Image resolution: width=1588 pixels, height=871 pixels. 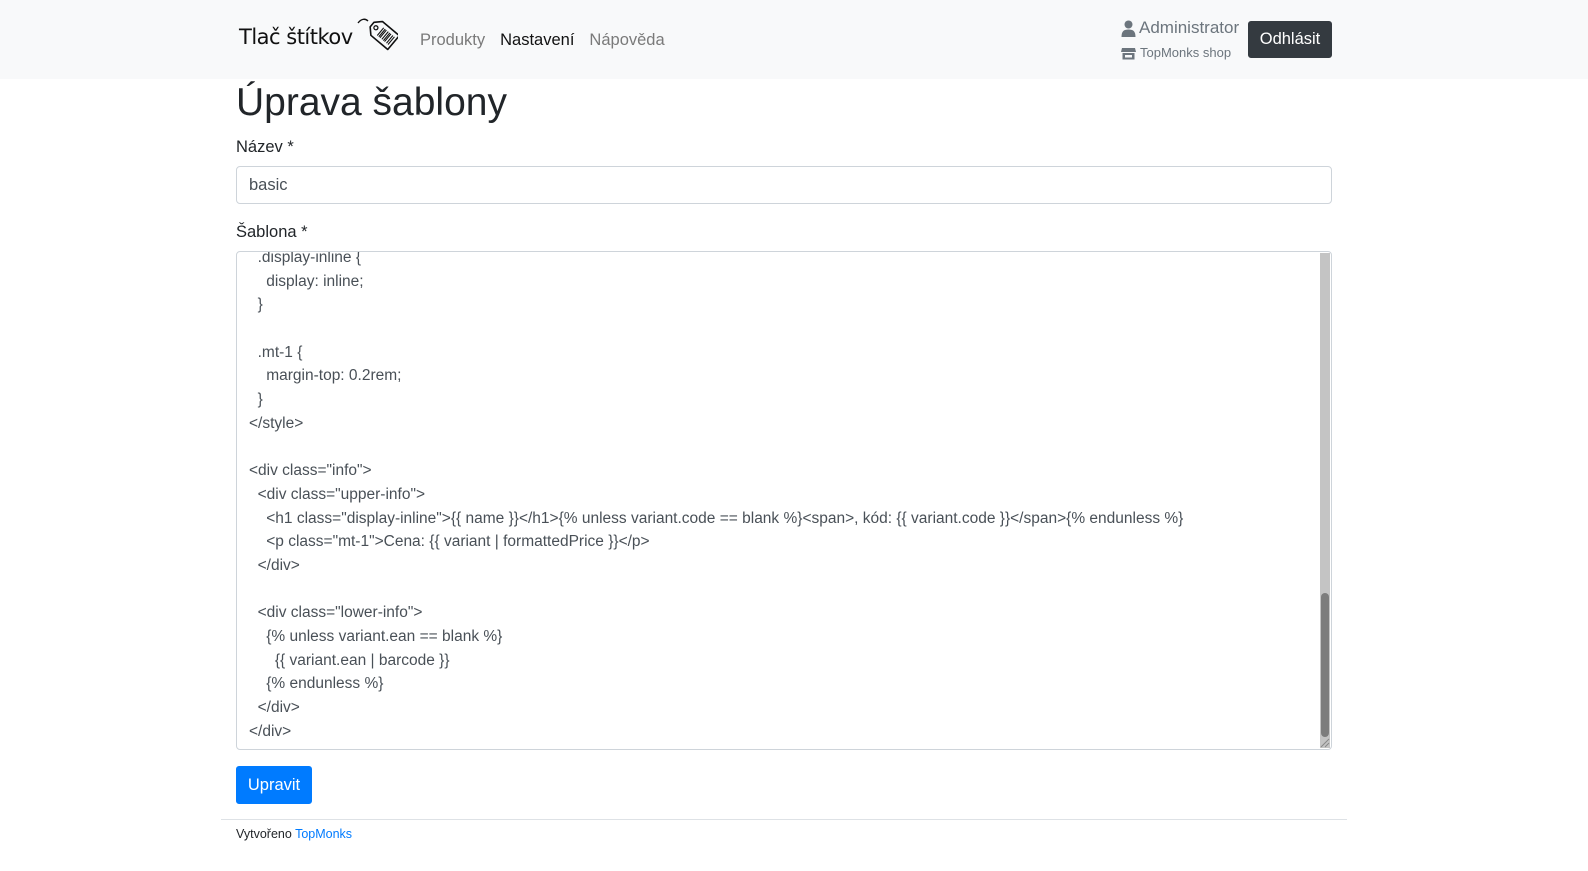 What do you see at coordinates (276, 352) in the screenshot?
I see `code-line: .mt-1 {` at bounding box center [276, 352].